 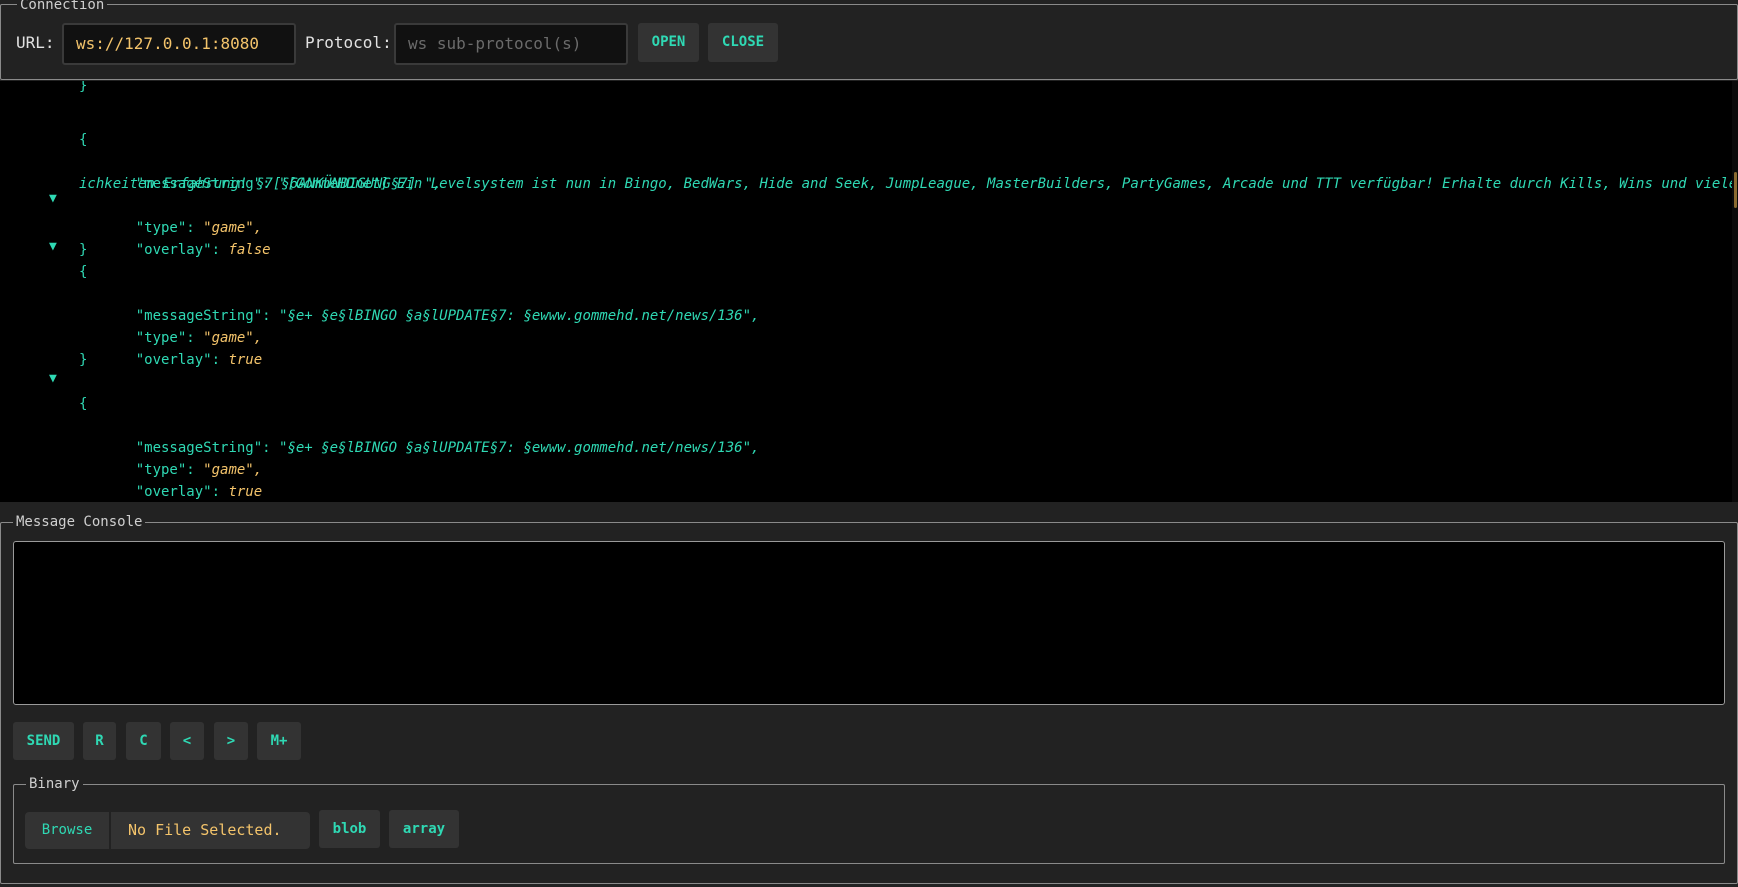 What do you see at coordinates (279, 741) in the screenshot?
I see `memory-add-button: M+` at bounding box center [279, 741].